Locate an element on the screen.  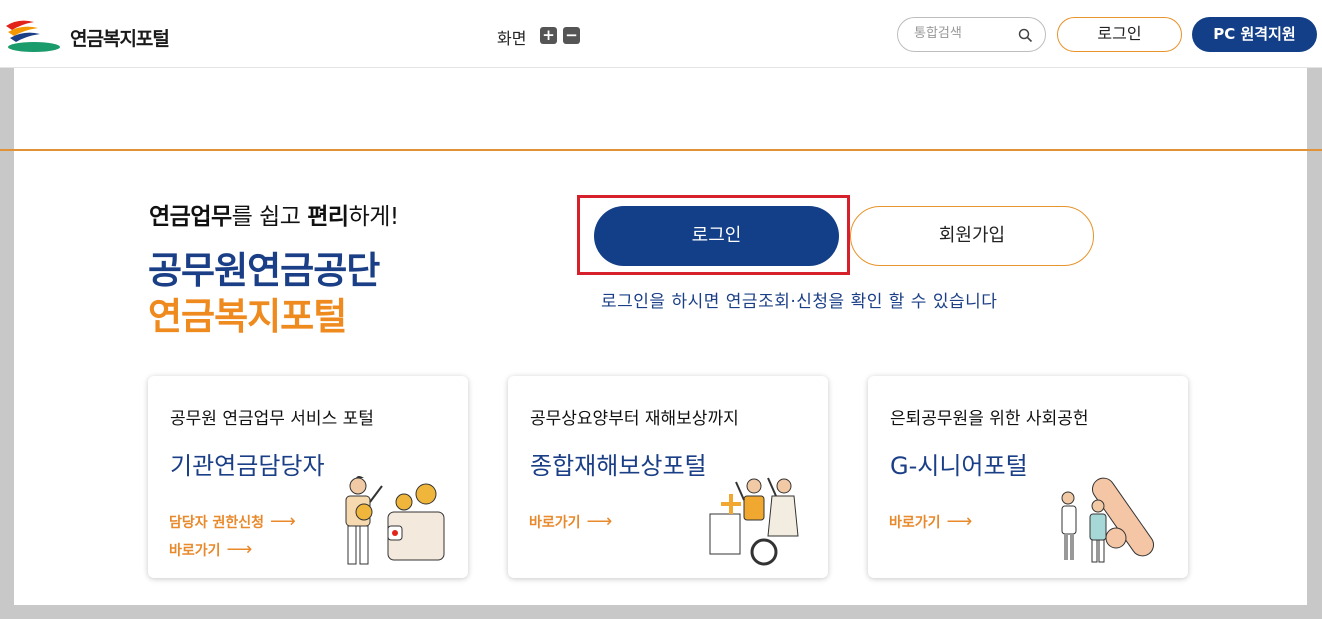
header: 연금복지포털 화면 + − 로그인 PC 원격지원 is located at coordinates (661, 34).